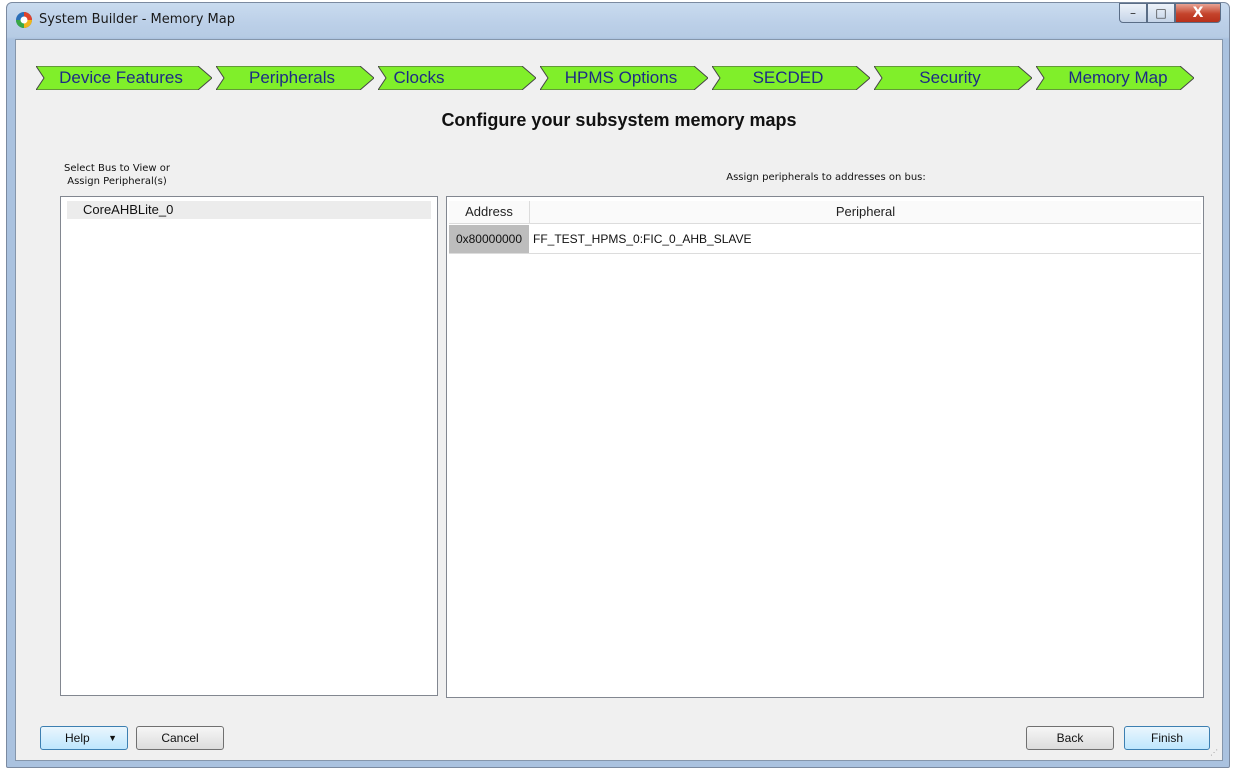 The height and width of the screenshot is (772, 1236). I want to click on step-label: Security, so click(950, 77).